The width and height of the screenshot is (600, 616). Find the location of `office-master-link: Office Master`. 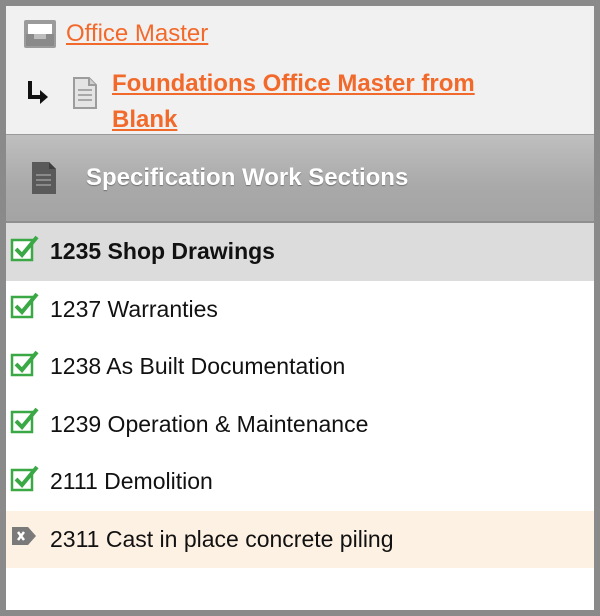

office-master-link: Office Master is located at coordinates (137, 34).